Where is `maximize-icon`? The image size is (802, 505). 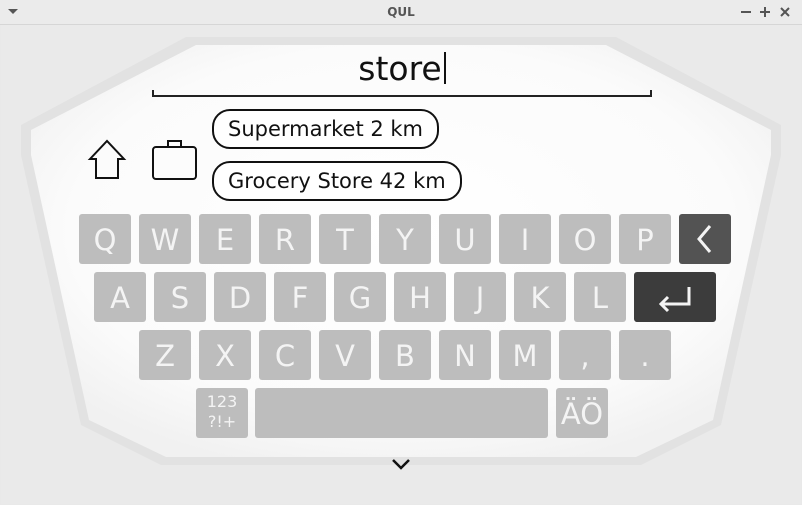 maximize-icon is located at coordinates (765, 12).